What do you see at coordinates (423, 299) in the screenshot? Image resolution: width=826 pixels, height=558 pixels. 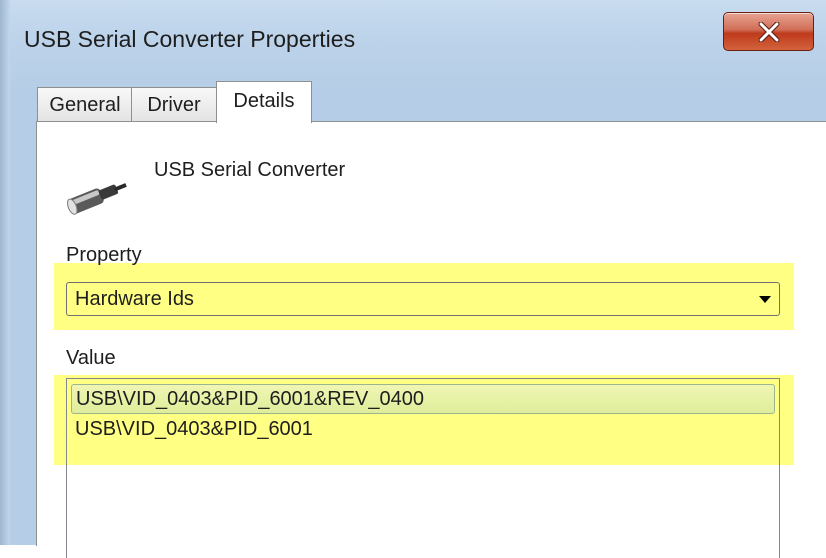 I see `property-dropdown: Hardware Ids` at bounding box center [423, 299].